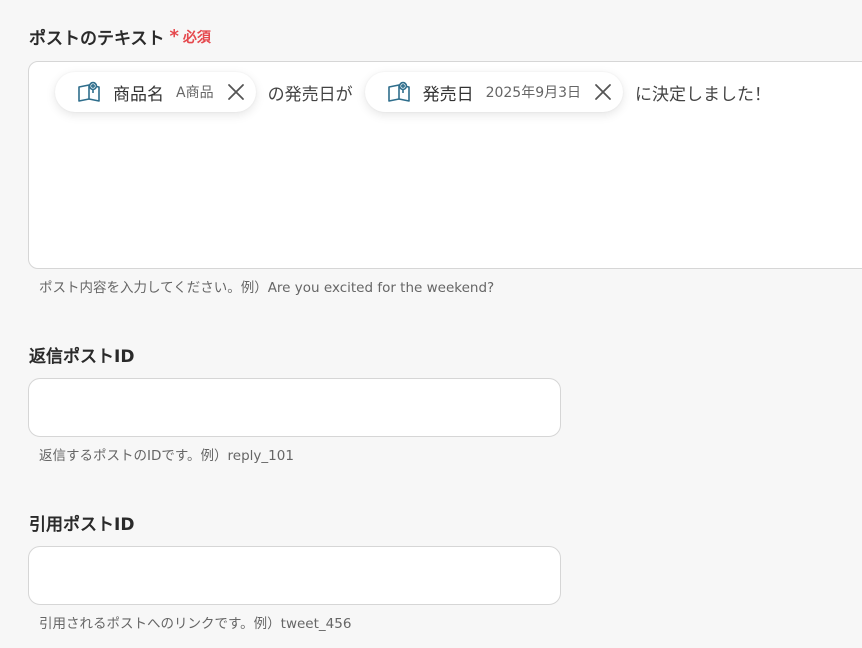 This screenshot has height=648, width=862. Describe the element at coordinates (310, 94) in the screenshot. I see `post-text-segment: の発売日が` at that location.